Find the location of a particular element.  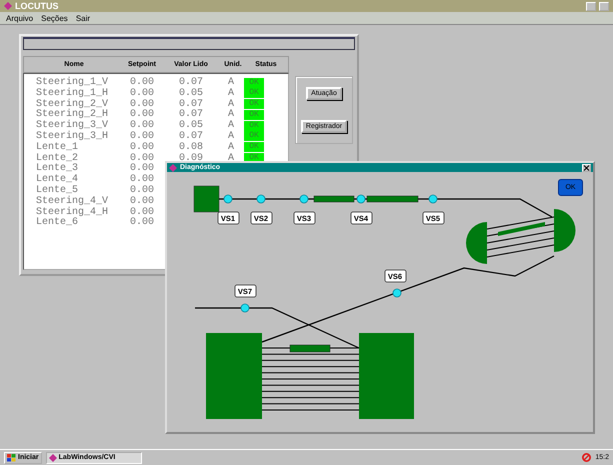

table-cell-text: Steering_4_H is located at coordinates (73, 212).